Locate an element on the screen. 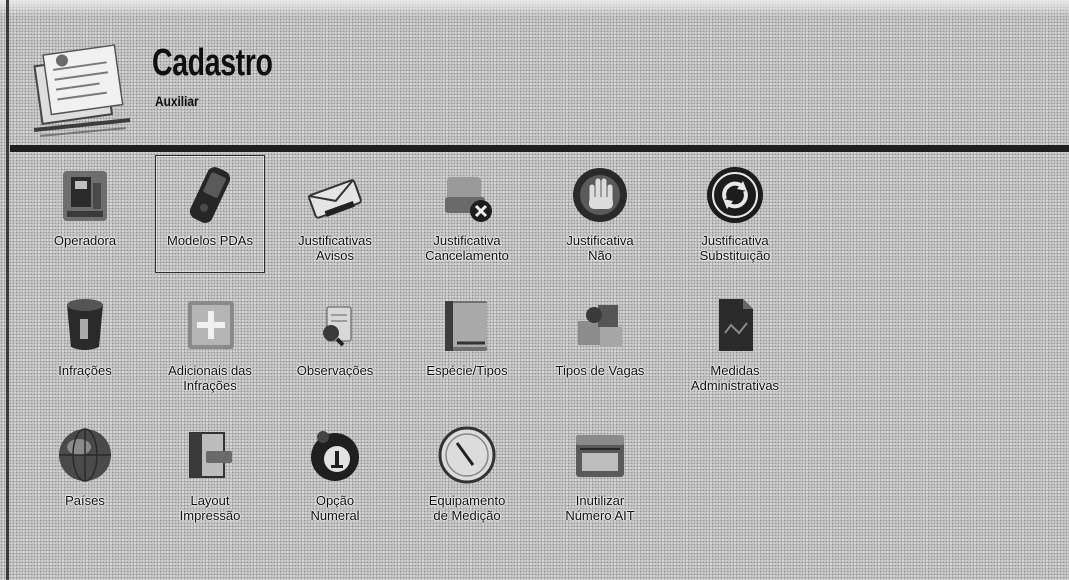 Image resolution: width=1069 pixels, height=580 pixels. tile-label: Medidas Administrativas is located at coordinates (735, 378).